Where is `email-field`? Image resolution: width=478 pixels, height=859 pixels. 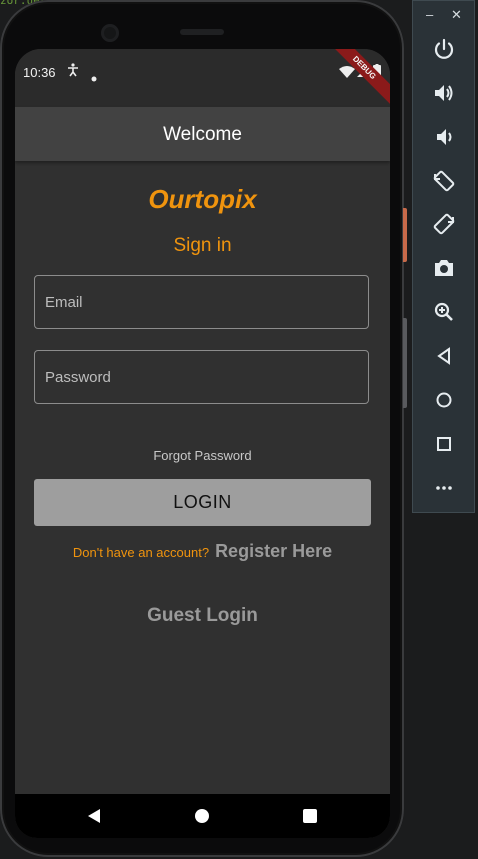
email-field is located at coordinates (201, 302).